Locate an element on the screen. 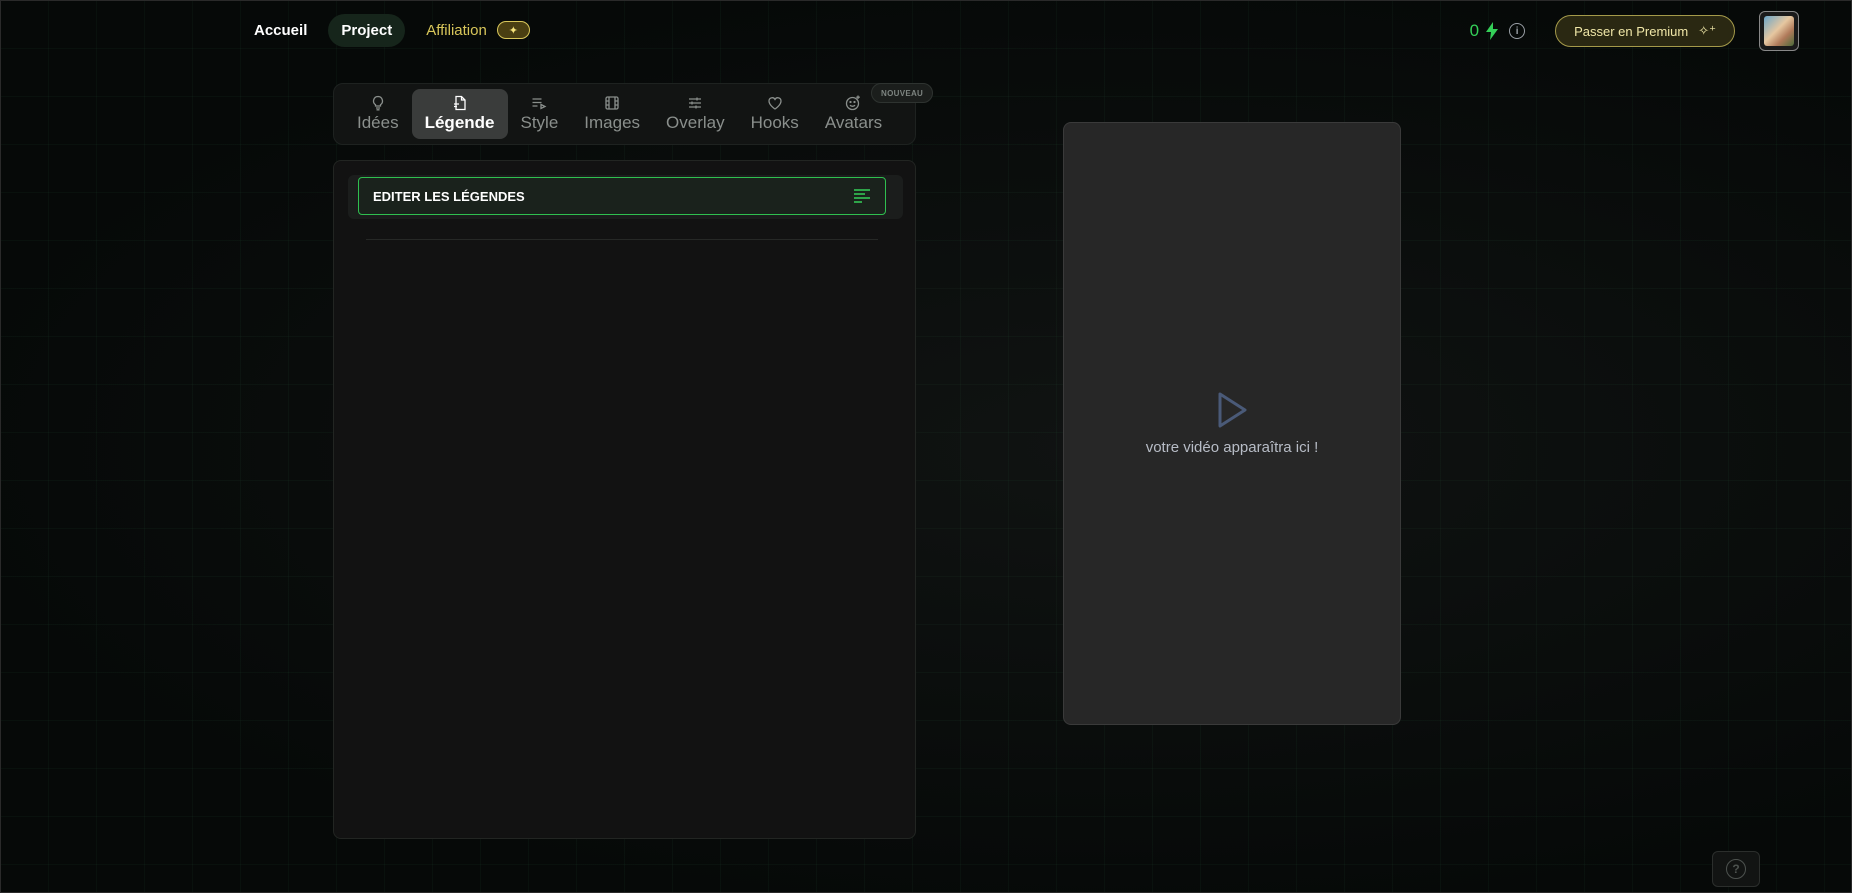 The image size is (1852, 893). sparkles-icon: ✧⁺ is located at coordinates (1707, 30).